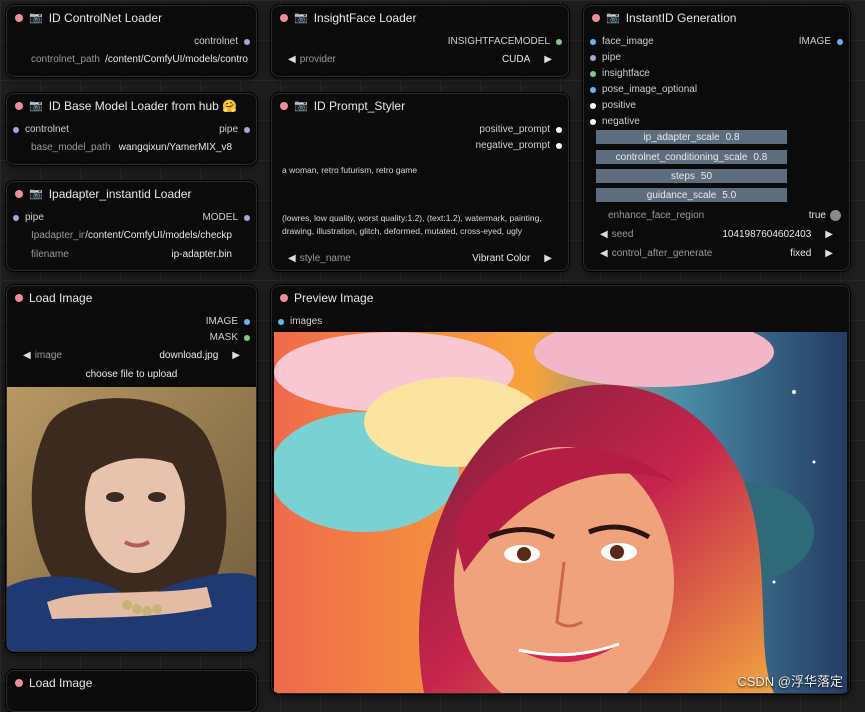 The height and width of the screenshot is (712, 865). What do you see at coordinates (58, 235) in the screenshot?
I see `widget-label: Ipadapter_instantid_path` at bounding box center [58, 235].